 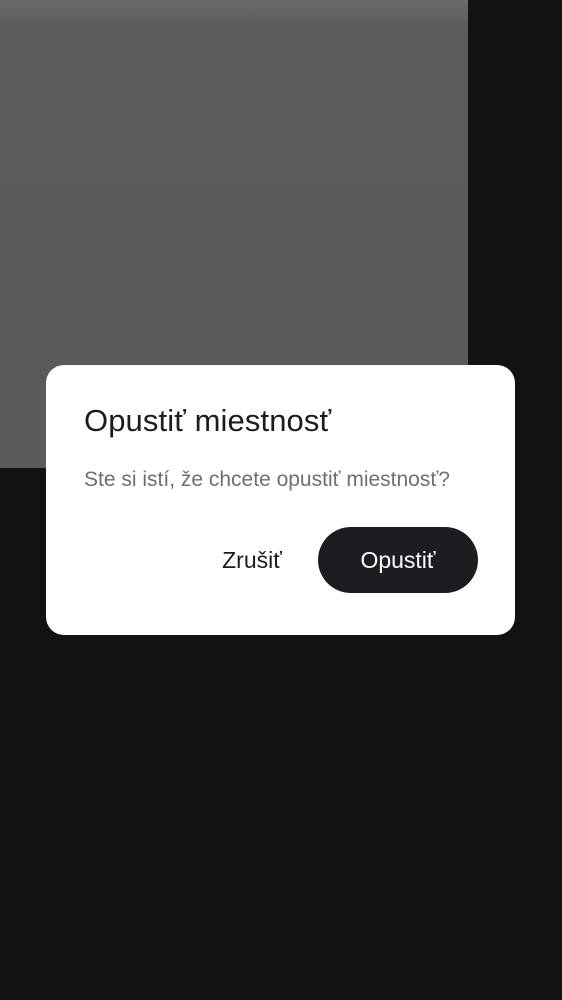 I want to click on cancel-button: Zrušiť, so click(x=252, y=560).